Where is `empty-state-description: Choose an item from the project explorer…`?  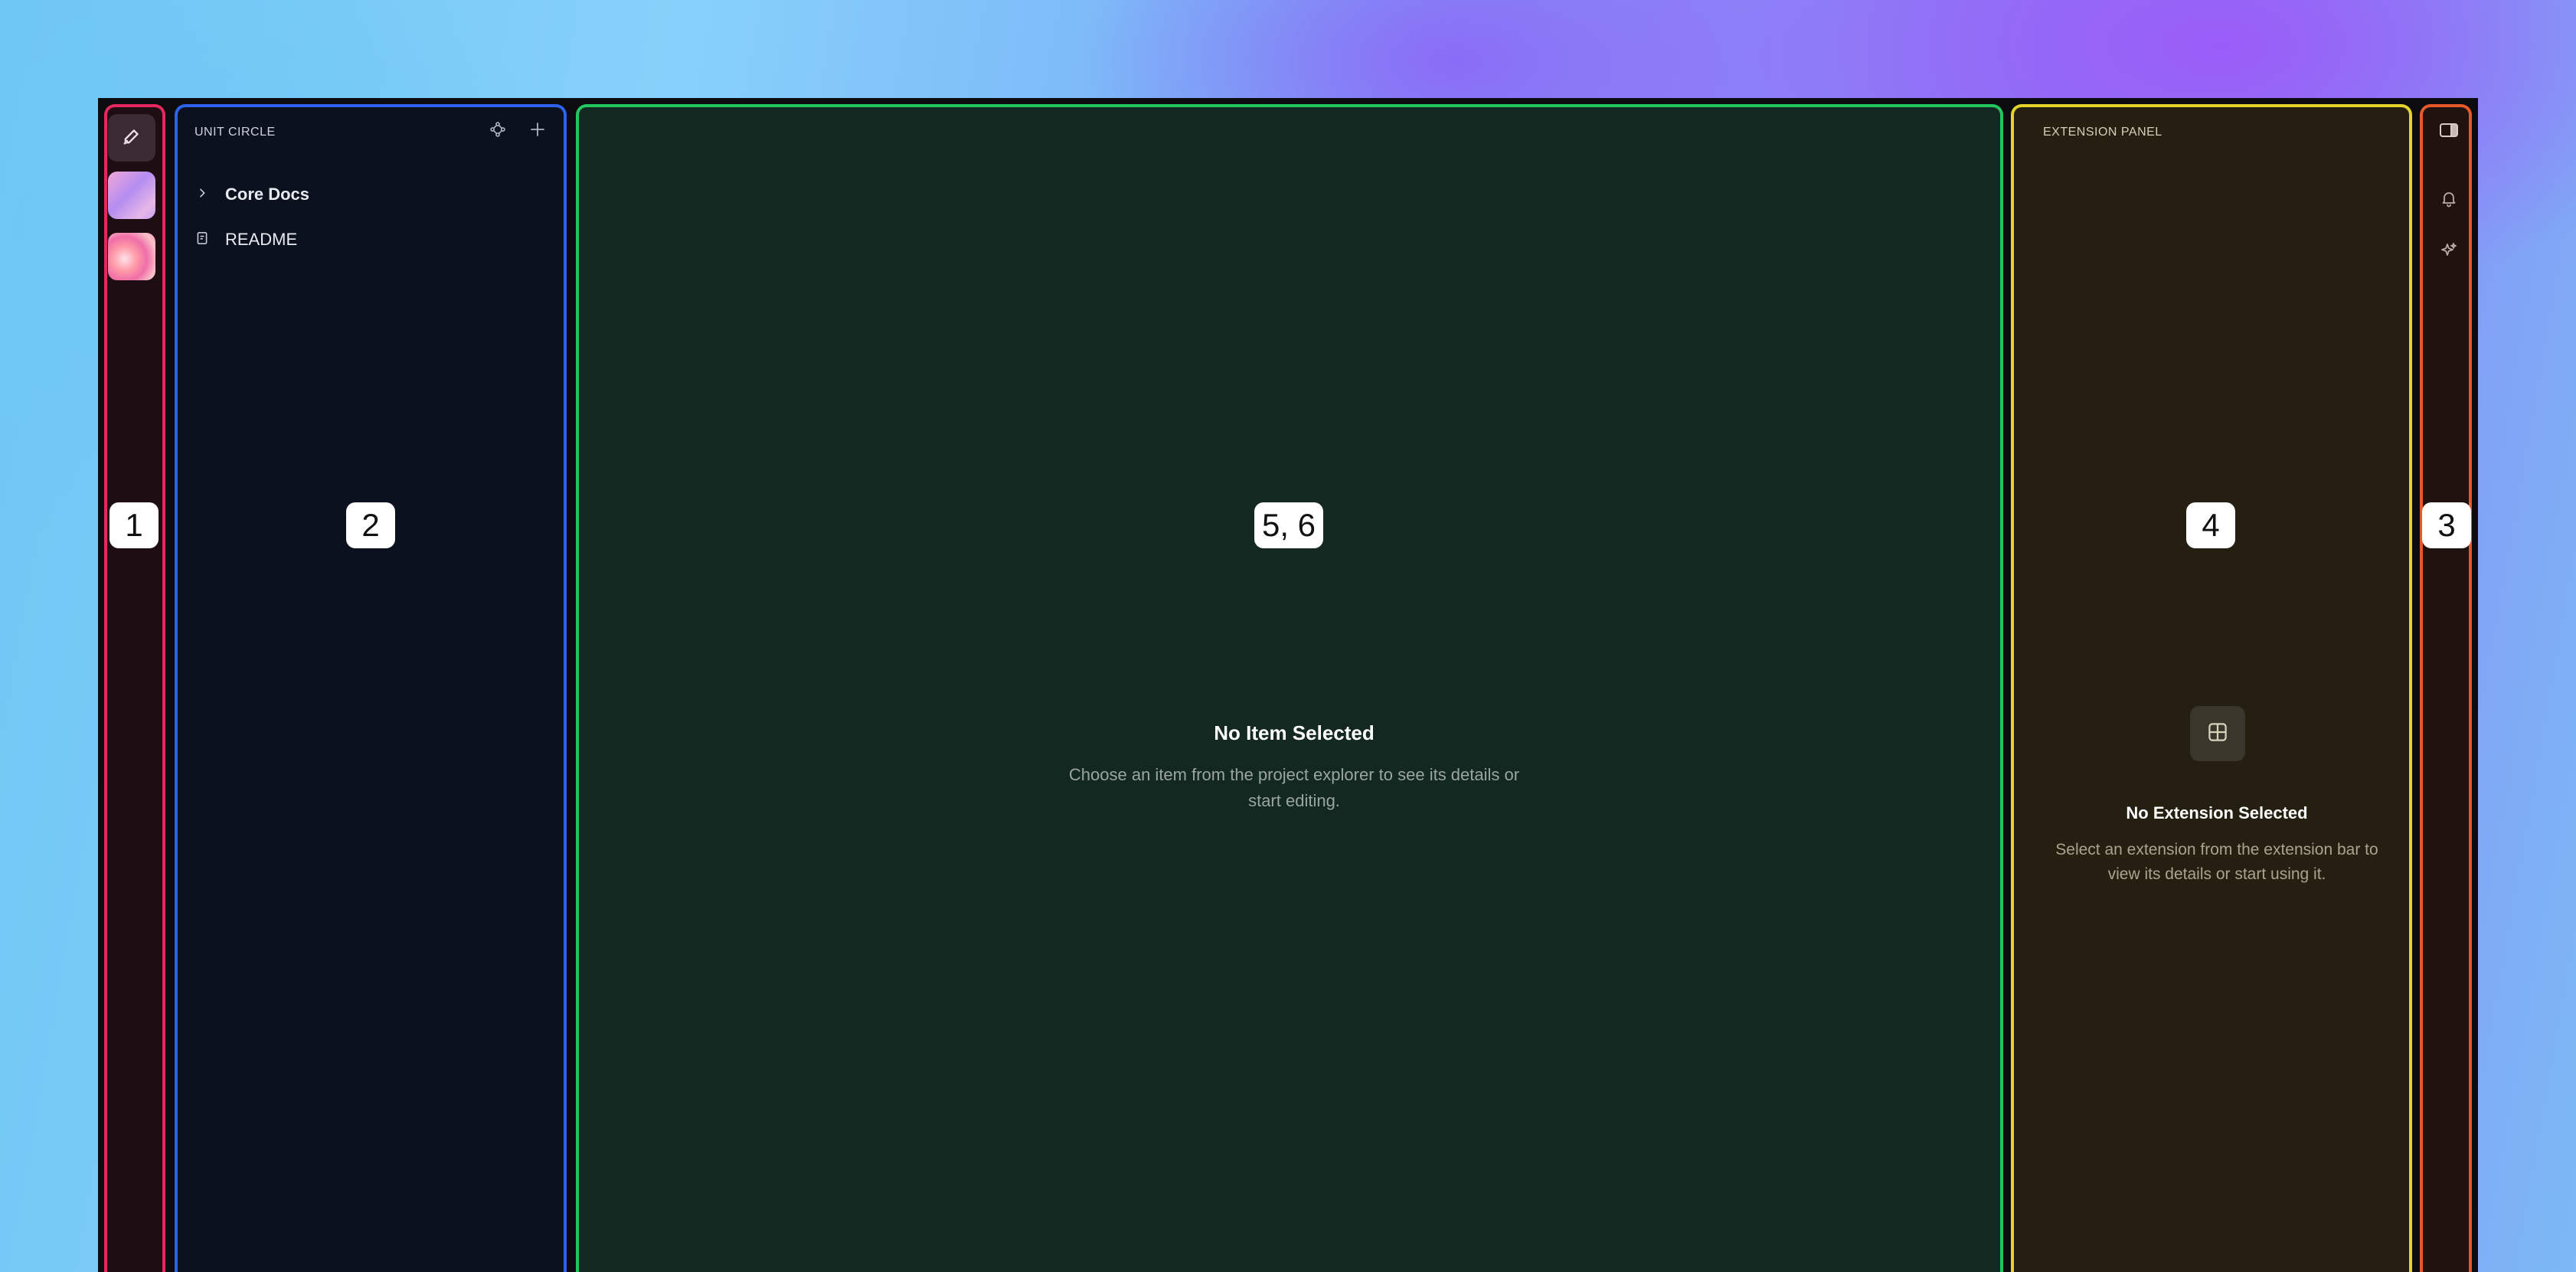 empty-state-description: Choose an item from the project explorer… is located at coordinates (1294, 787).